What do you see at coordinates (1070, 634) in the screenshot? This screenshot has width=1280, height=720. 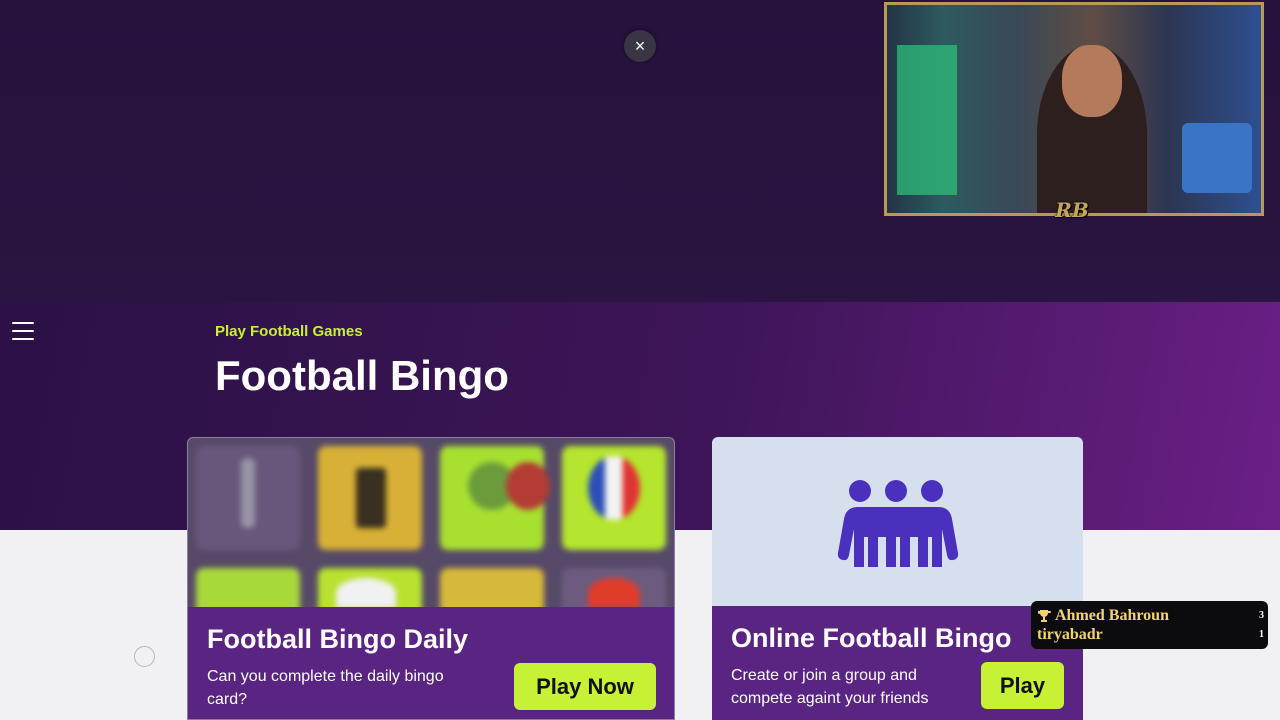 I see `leaderboard-name: tiryabadr` at bounding box center [1070, 634].